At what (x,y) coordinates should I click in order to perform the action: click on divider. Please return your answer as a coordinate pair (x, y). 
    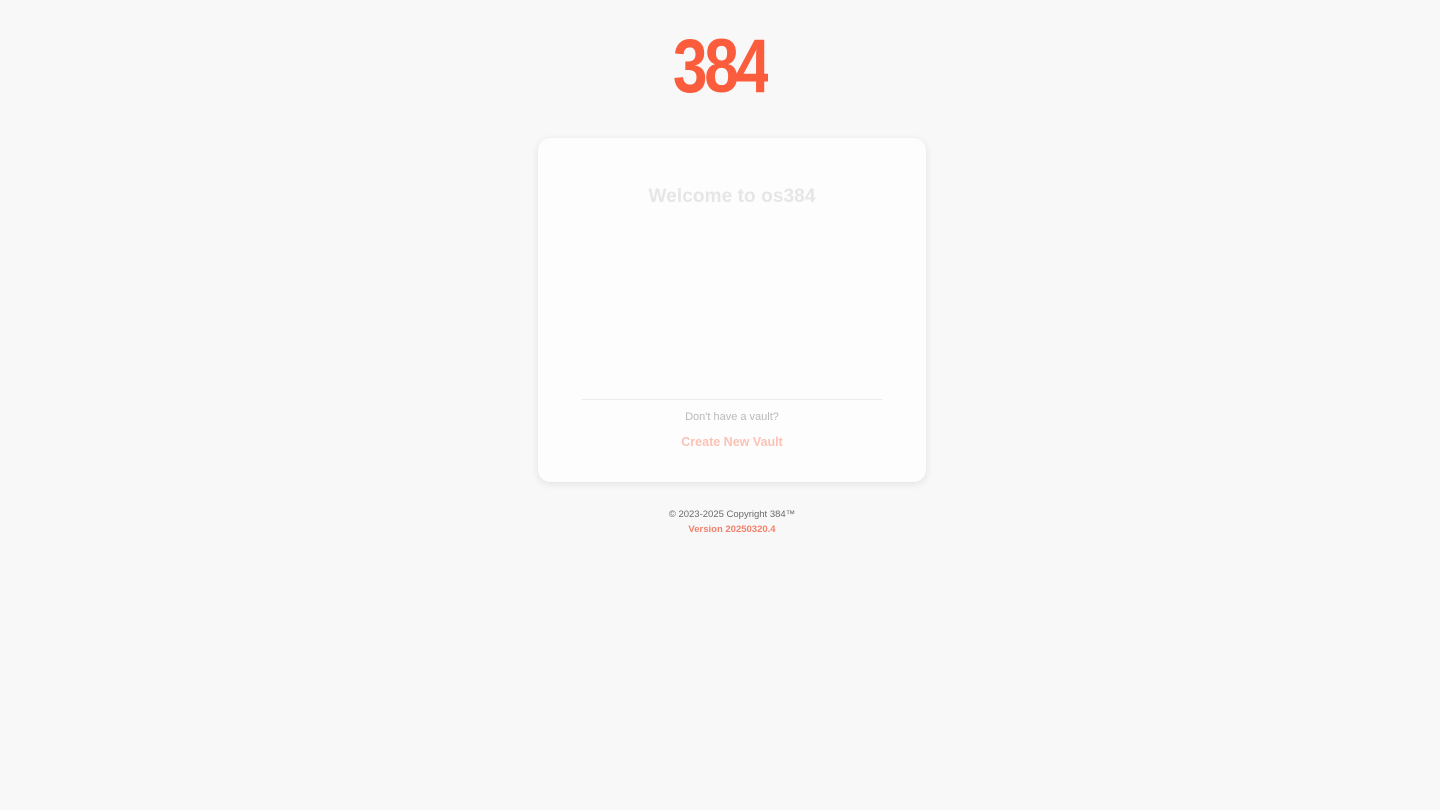
    Looking at the image, I should click on (732, 399).